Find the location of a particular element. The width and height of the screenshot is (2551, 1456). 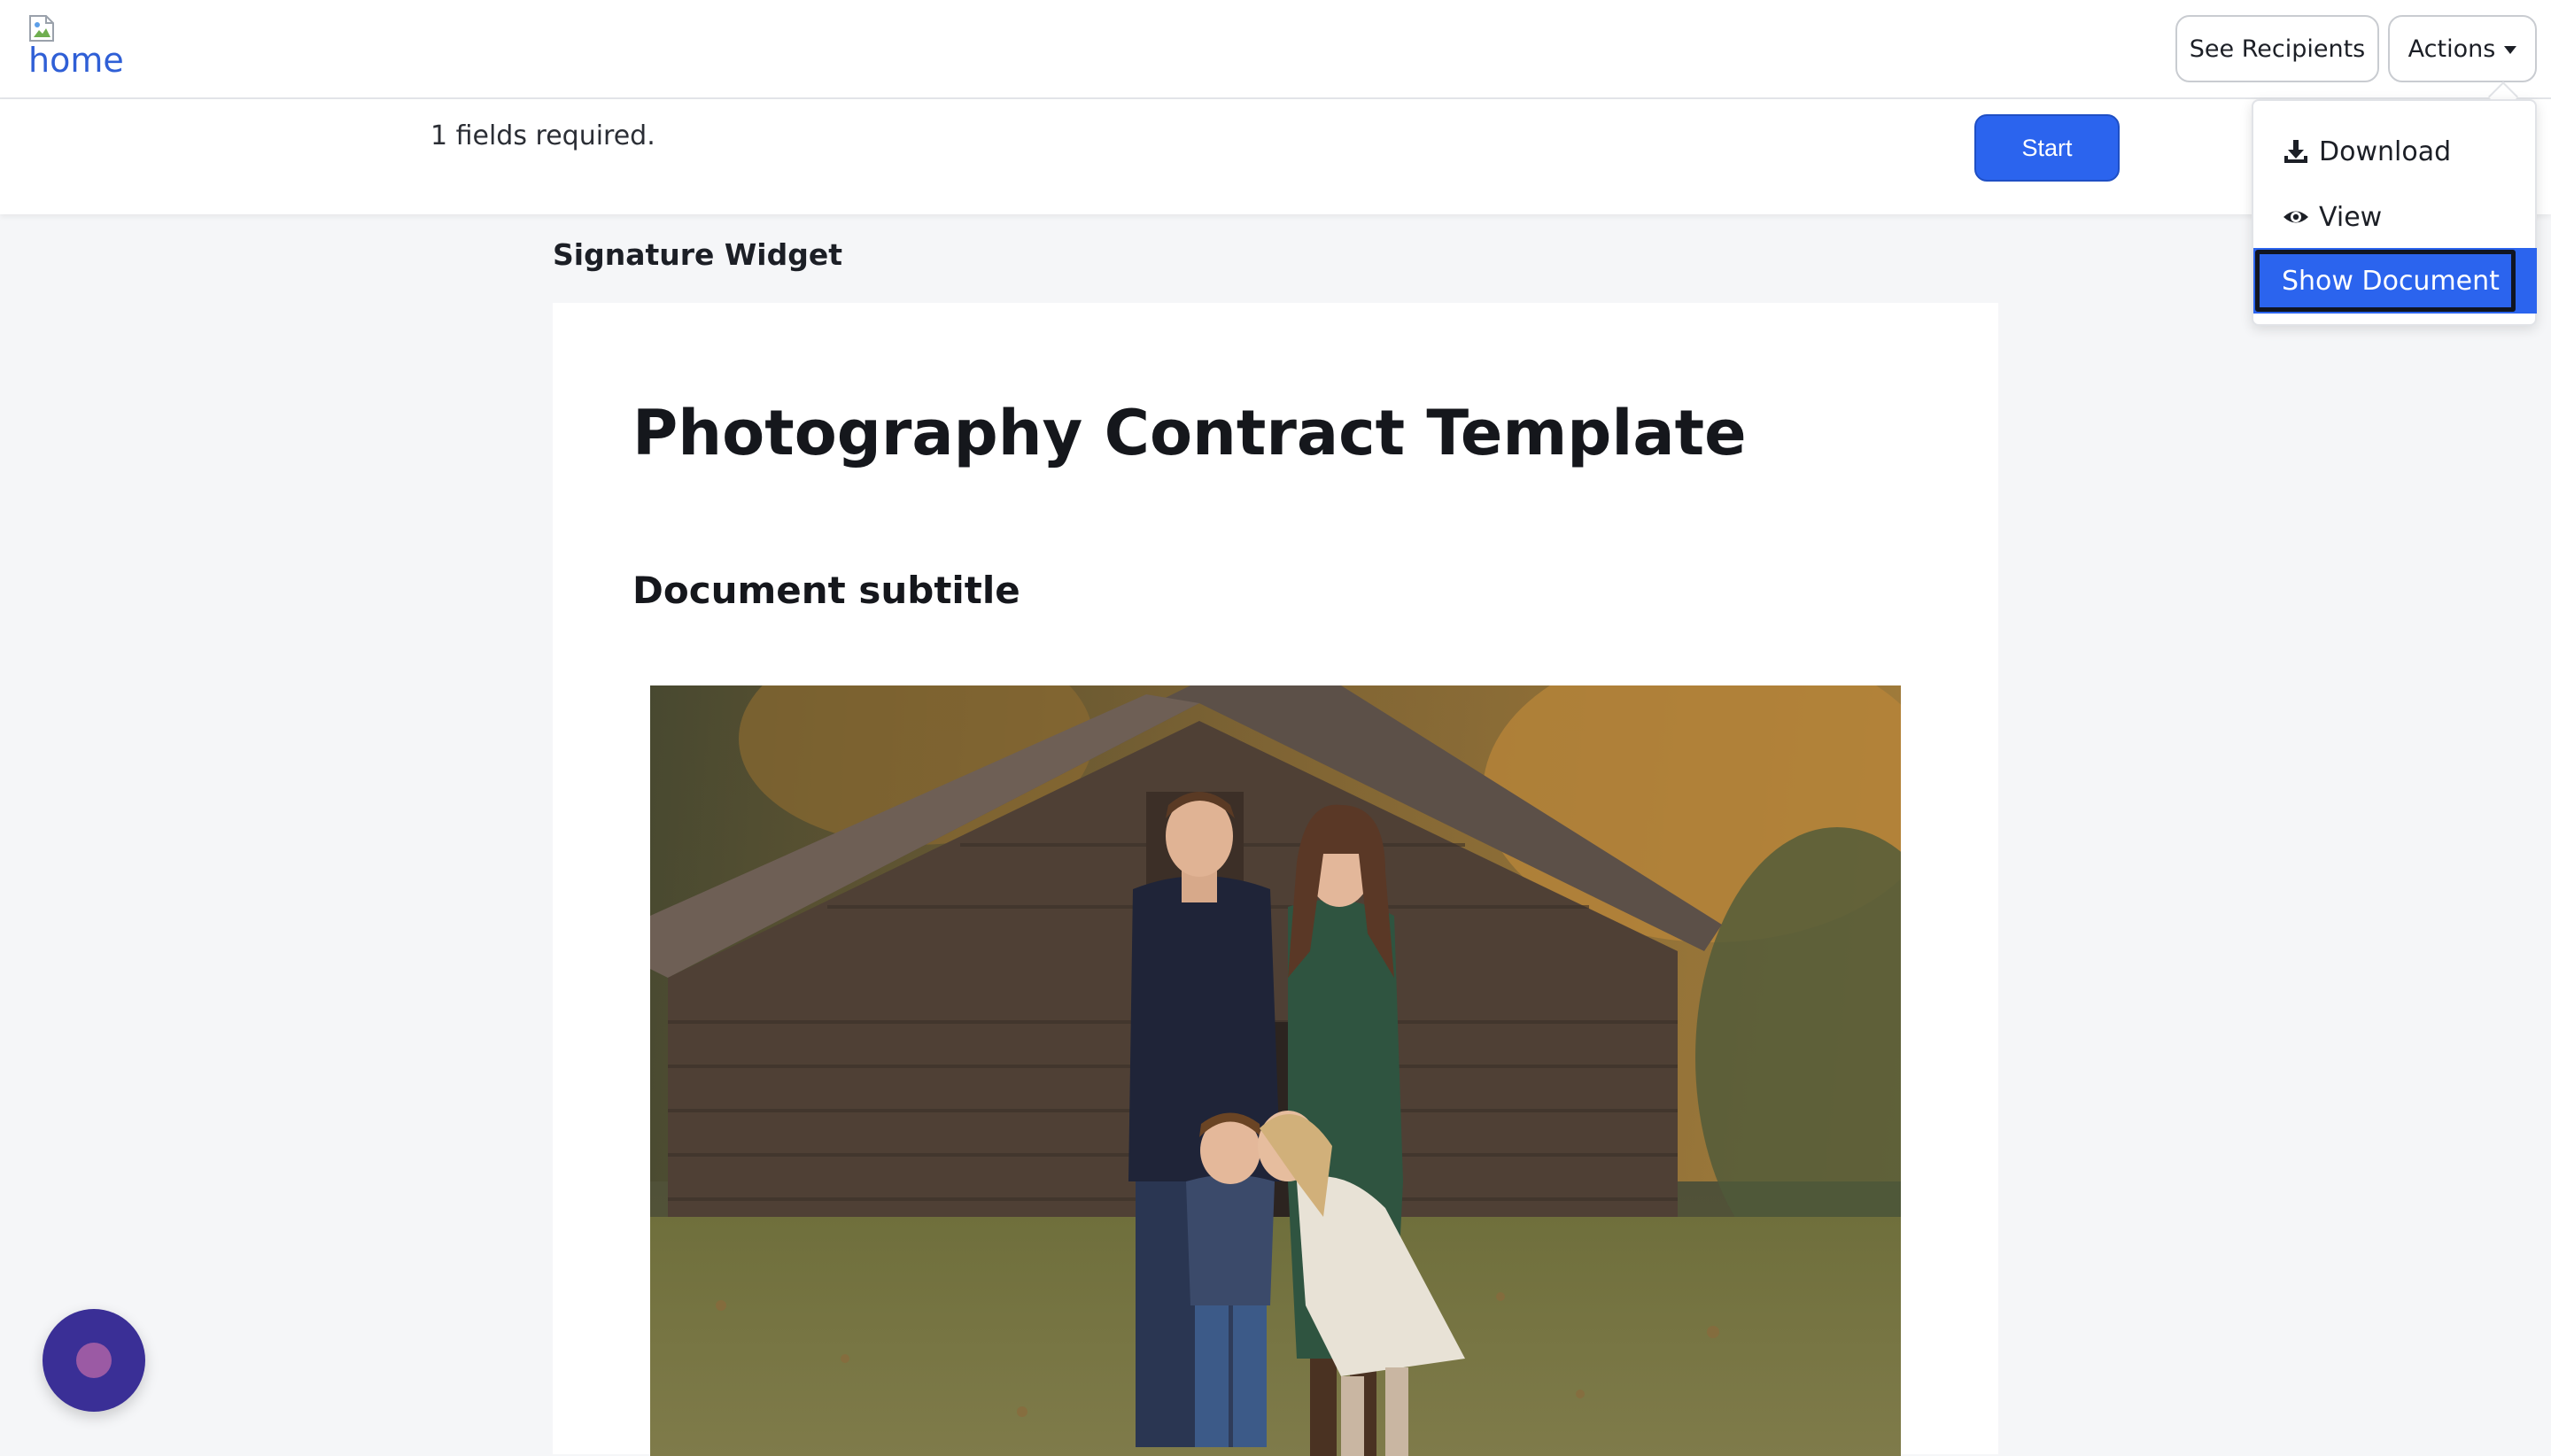

menu-item-show-document-label: Show Document is located at coordinates (2391, 281).